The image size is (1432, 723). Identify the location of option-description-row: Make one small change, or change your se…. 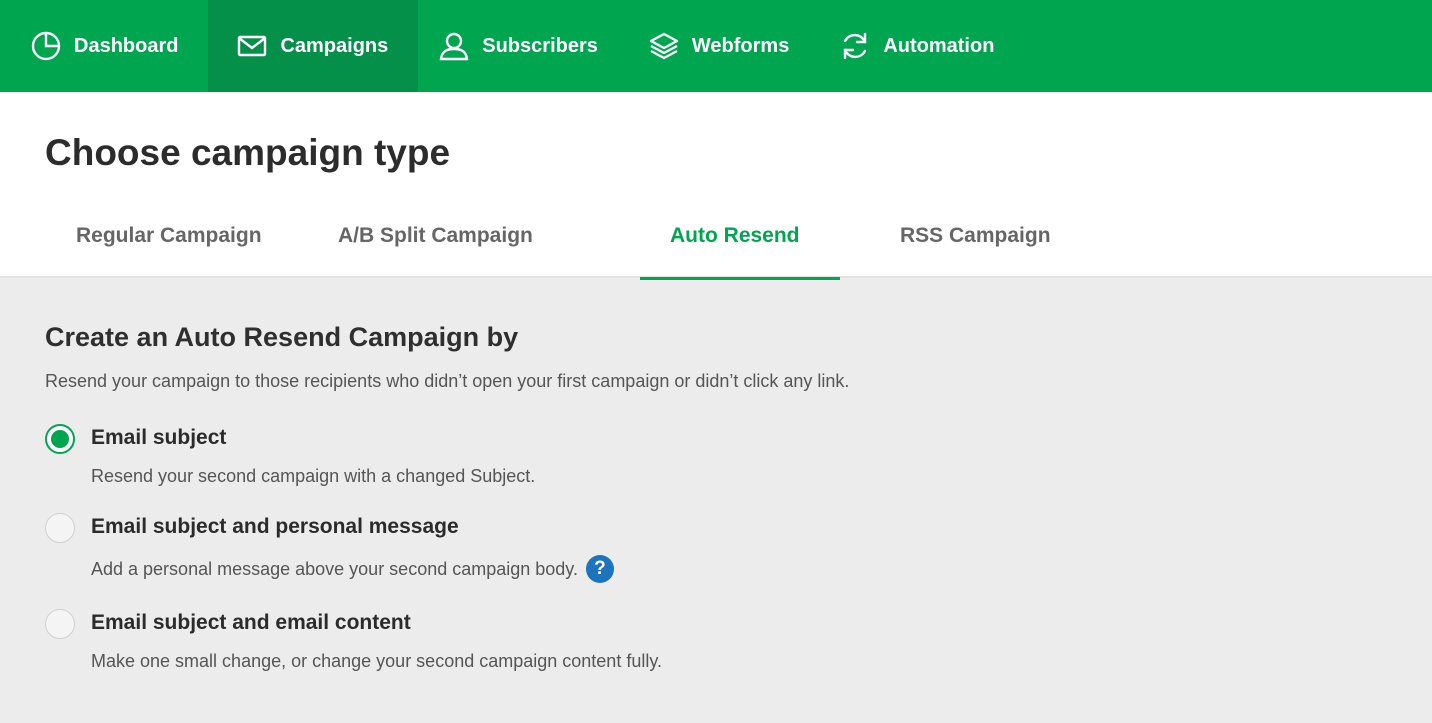
(739, 661).